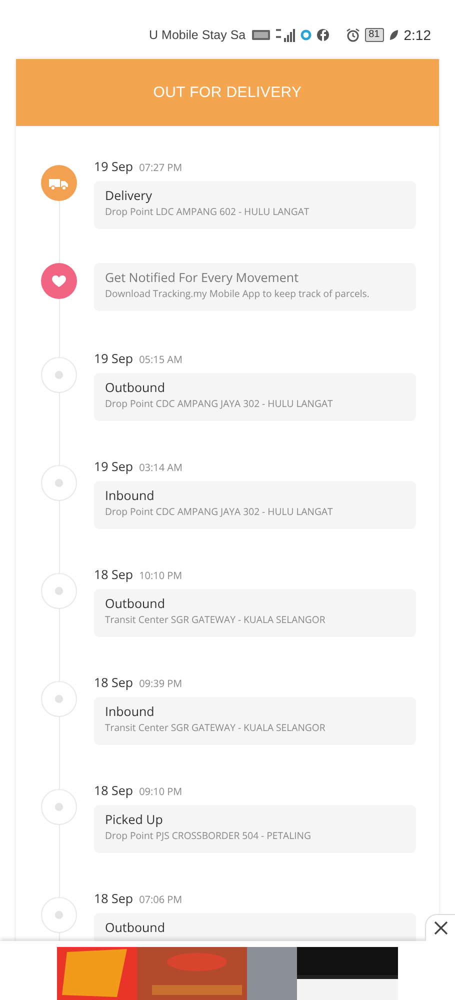  I want to click on event-detail: Download Tracking.my Mobile App to keep track of parcels., so click(237, 293).